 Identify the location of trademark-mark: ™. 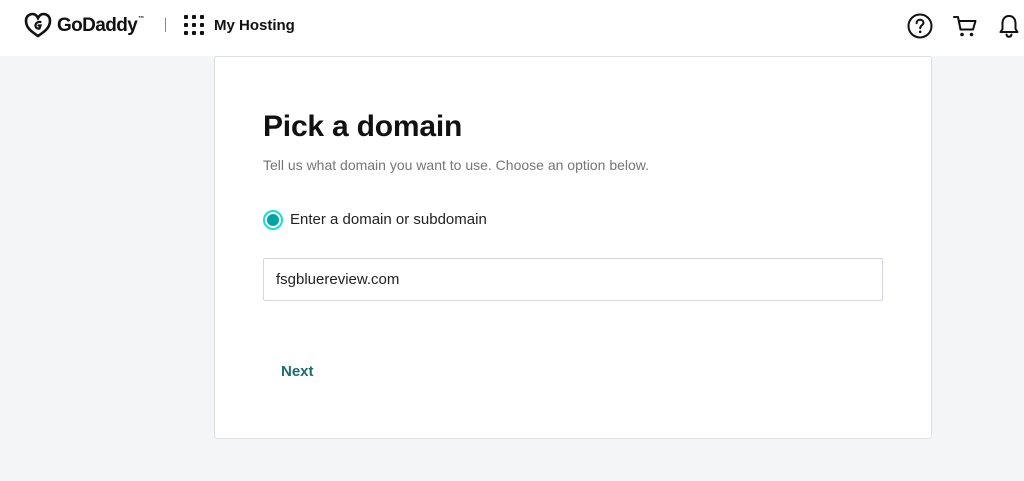
(141, 18).